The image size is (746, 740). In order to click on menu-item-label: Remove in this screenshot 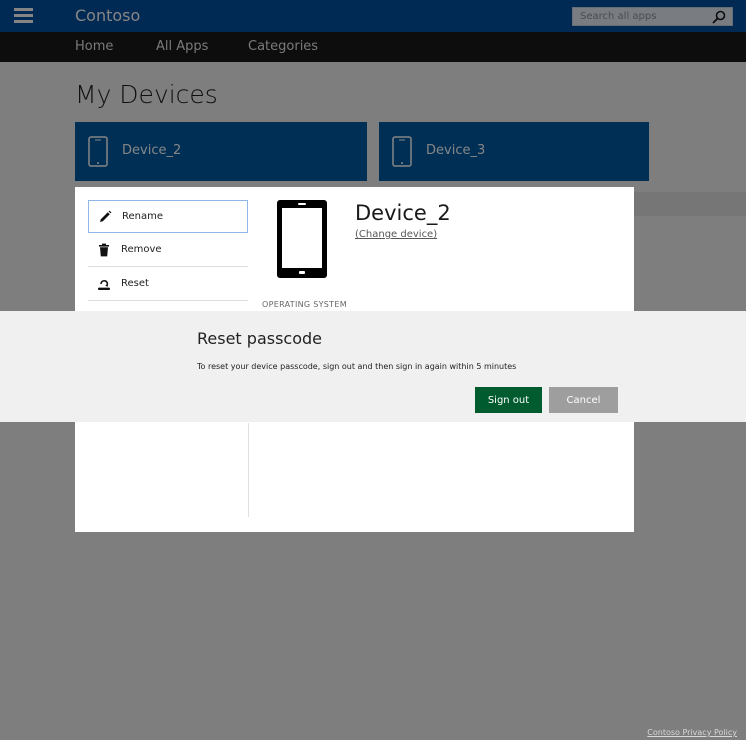, I will do `click(141, 249)`.